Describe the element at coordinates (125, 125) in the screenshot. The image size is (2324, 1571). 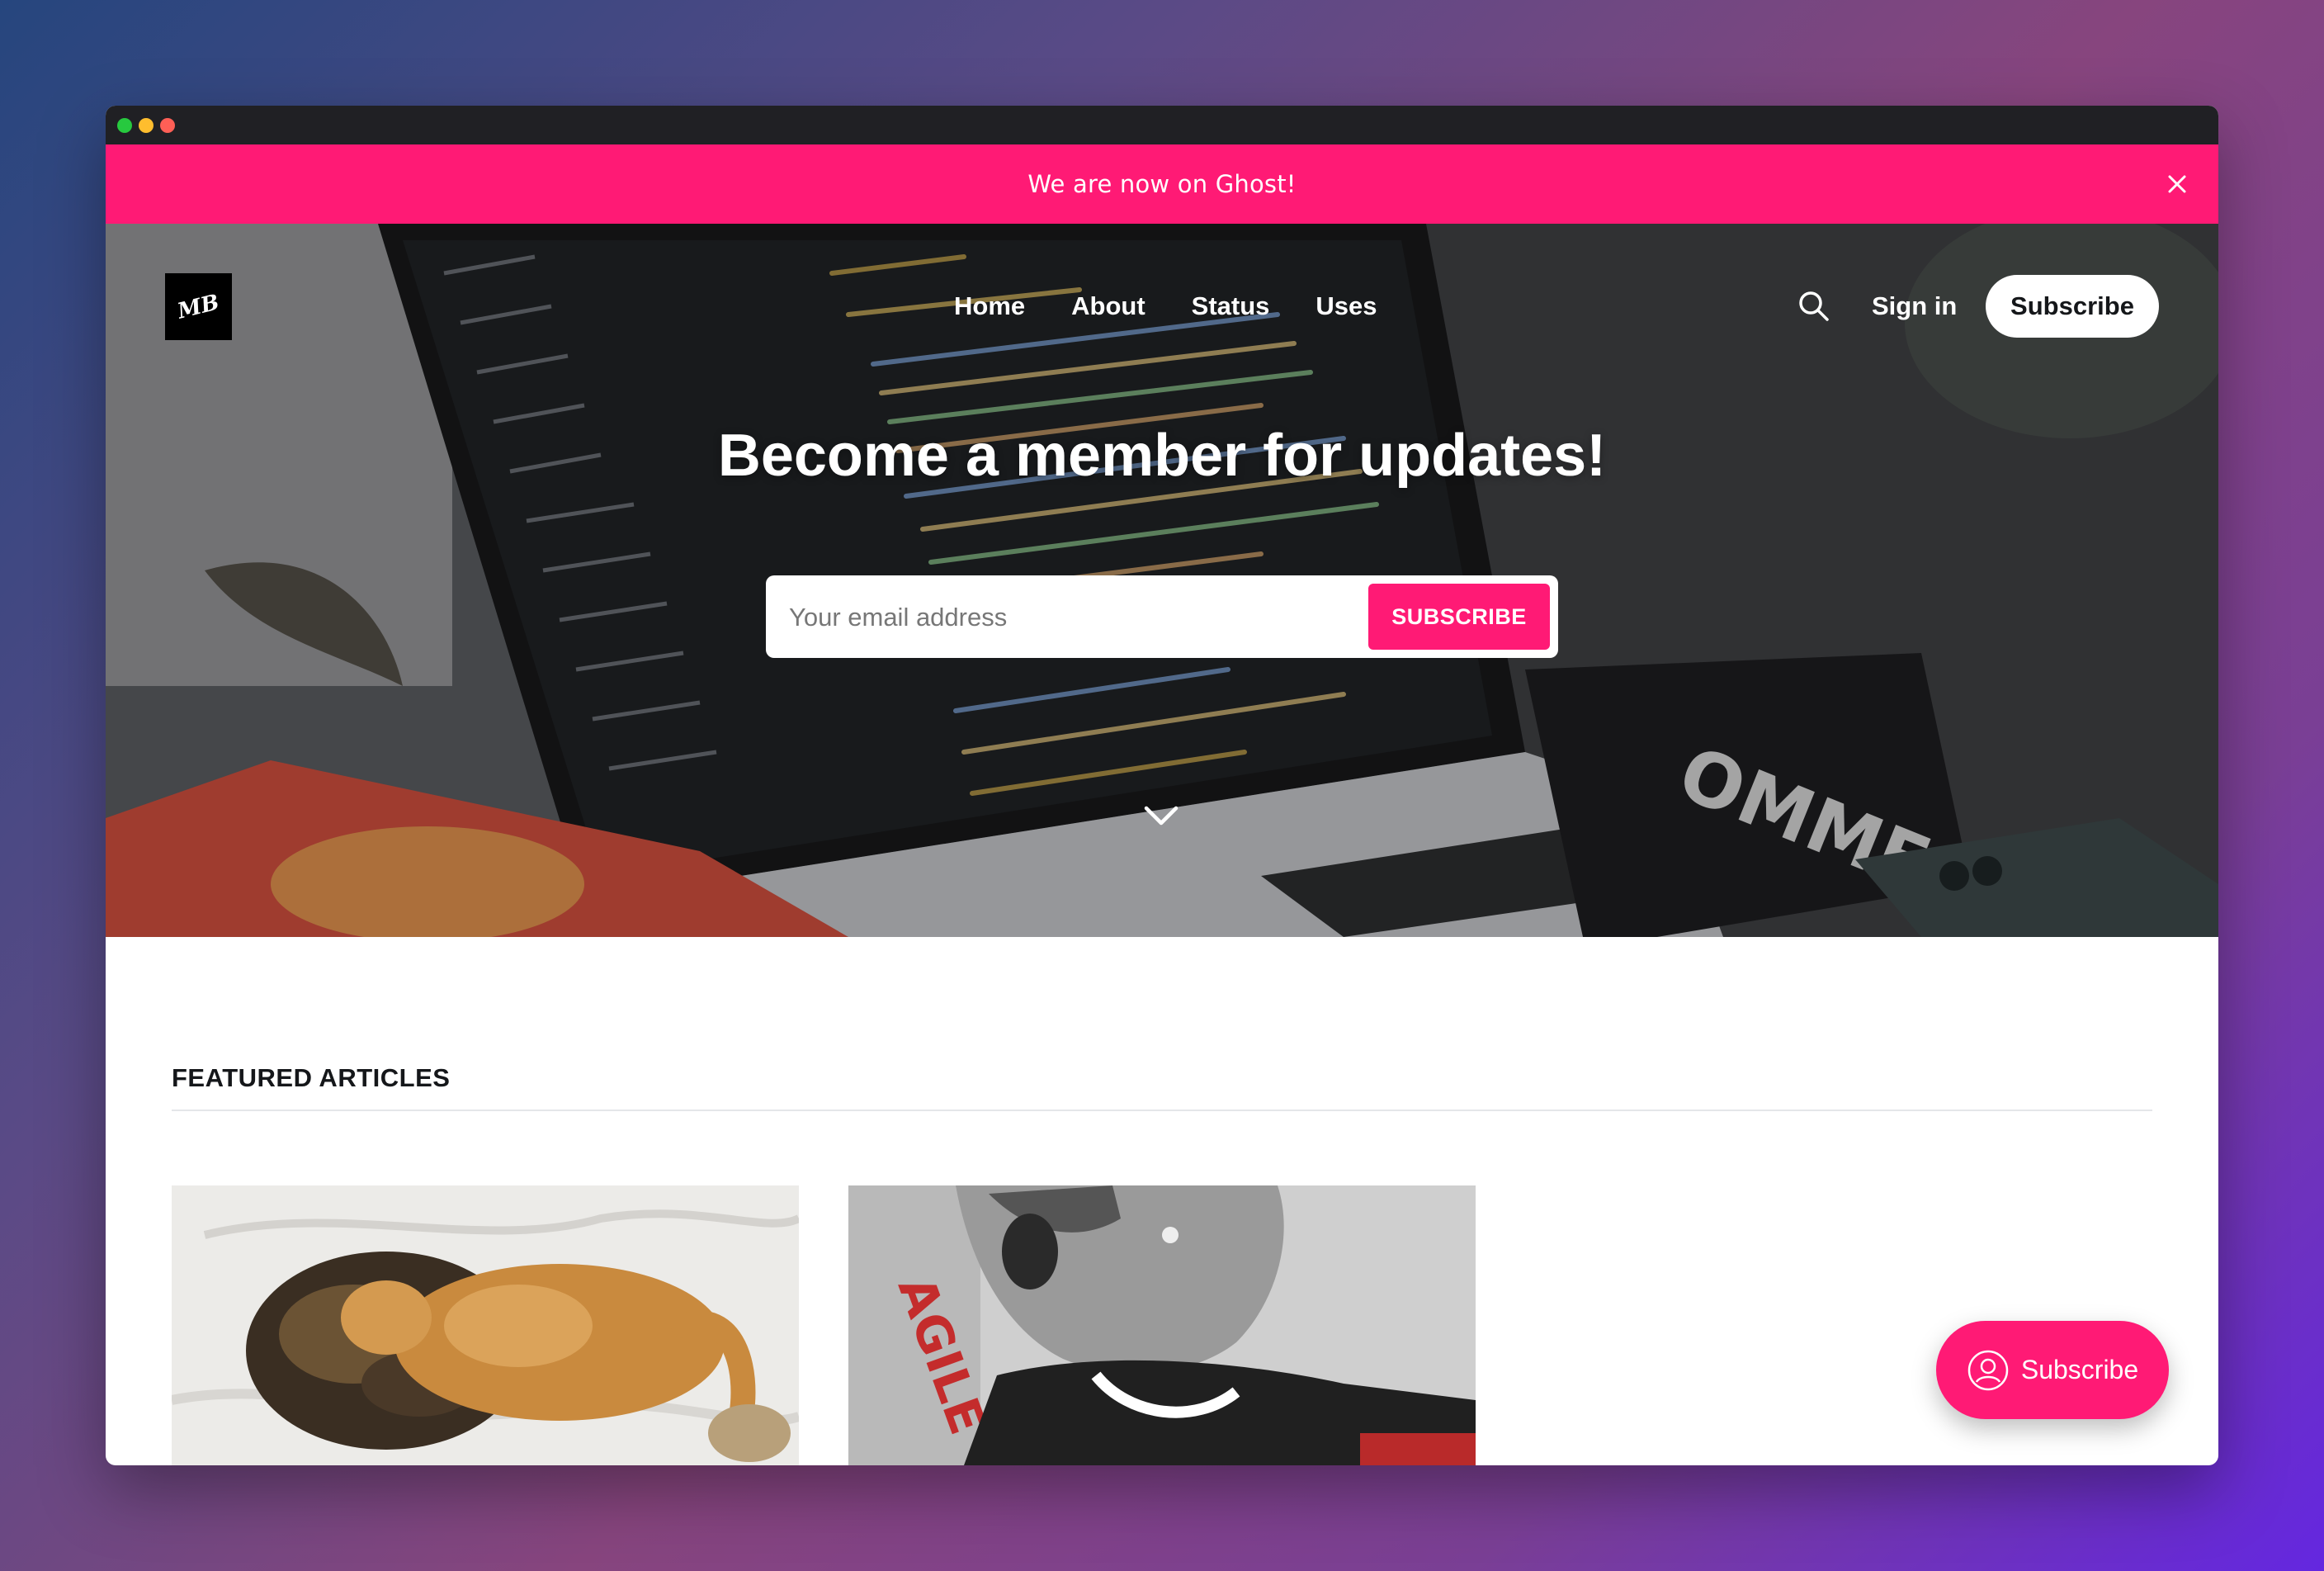
I see `window-close-button` at that location.